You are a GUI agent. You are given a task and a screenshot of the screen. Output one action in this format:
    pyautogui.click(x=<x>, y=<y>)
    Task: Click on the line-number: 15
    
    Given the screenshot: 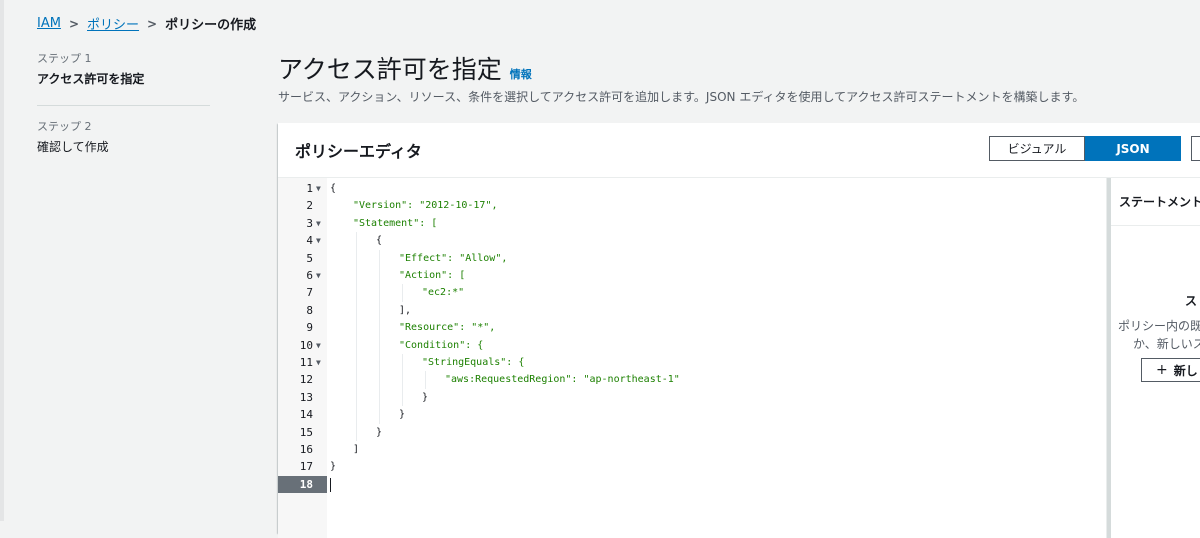 What is the action you would take?
    pyautogui.click(x=306, y=432)
    